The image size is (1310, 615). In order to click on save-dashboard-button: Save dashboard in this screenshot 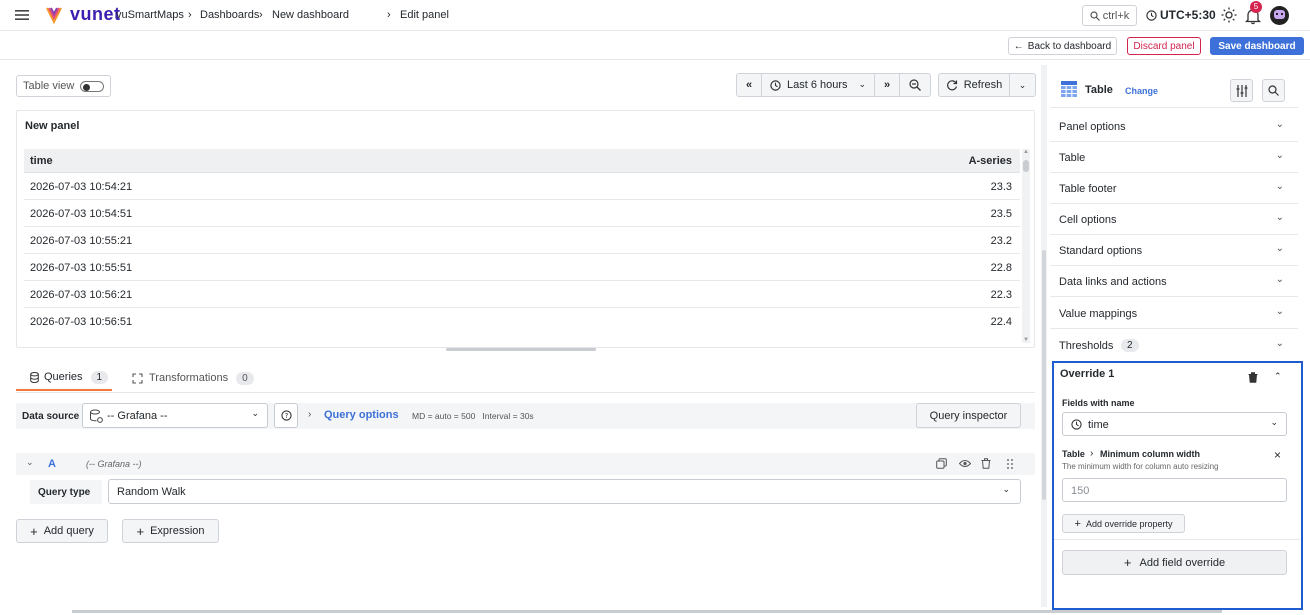, I will do `click(1257, 46)`.